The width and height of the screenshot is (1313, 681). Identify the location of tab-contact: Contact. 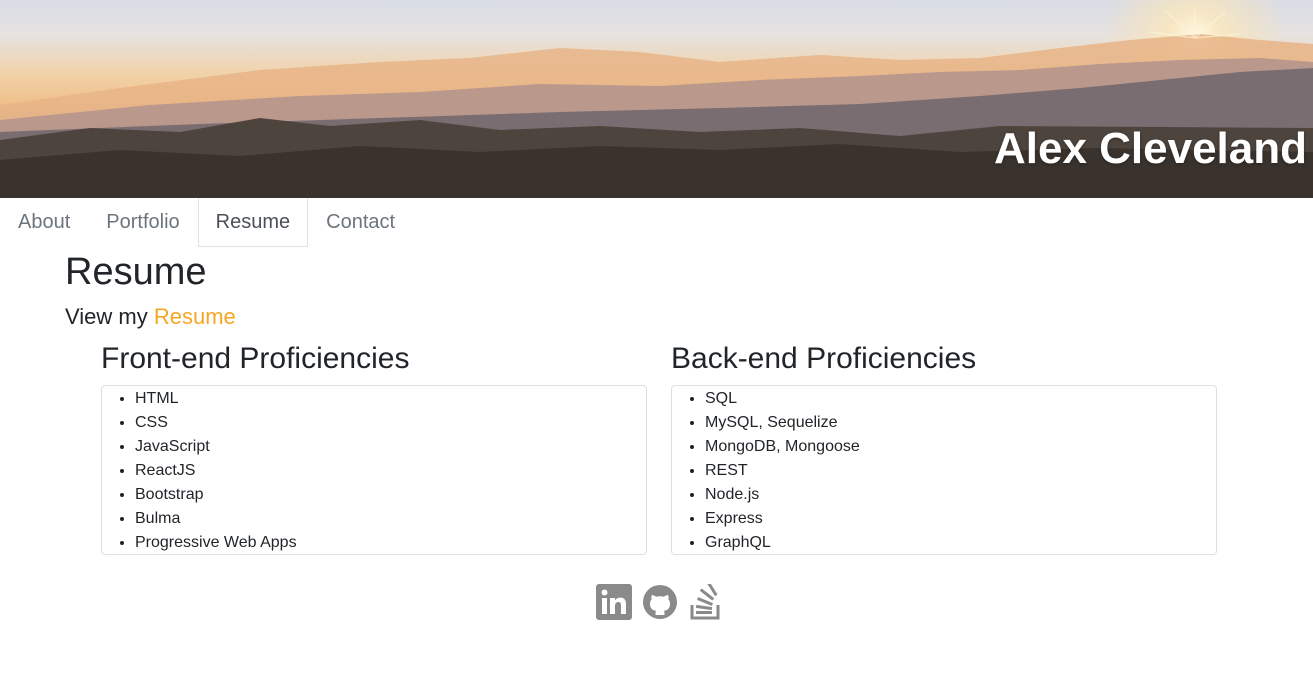
(360, 222).